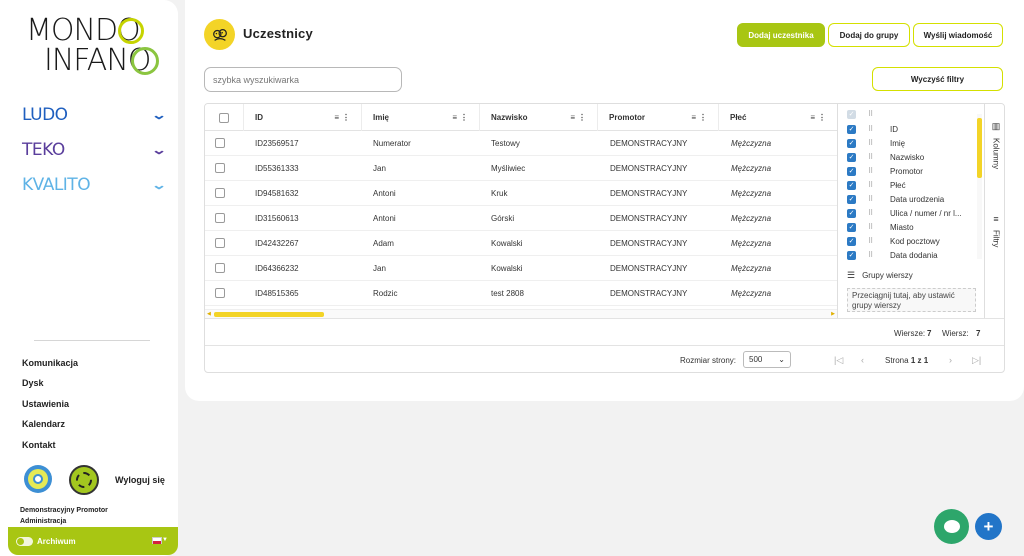 This screenshot has height=556, width=1024. Describe the element at coordinates (94, 150) in the screenshot. I see `nav-teko: TEKO ⌄` at that location.